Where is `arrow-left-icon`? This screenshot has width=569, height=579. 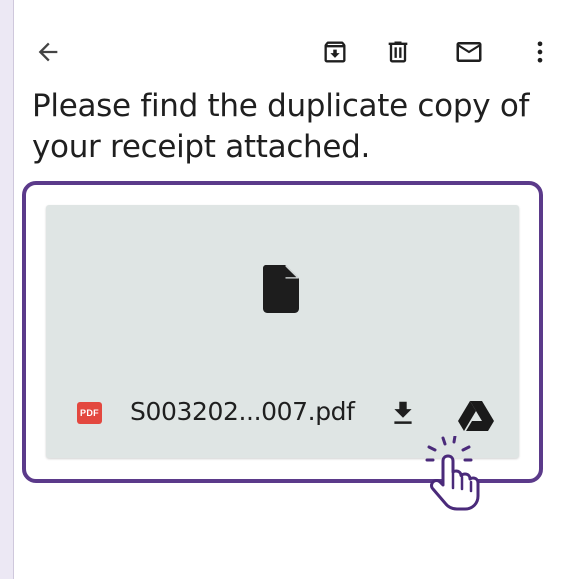
arrow-left-icon is located at coordinates (48, 52).